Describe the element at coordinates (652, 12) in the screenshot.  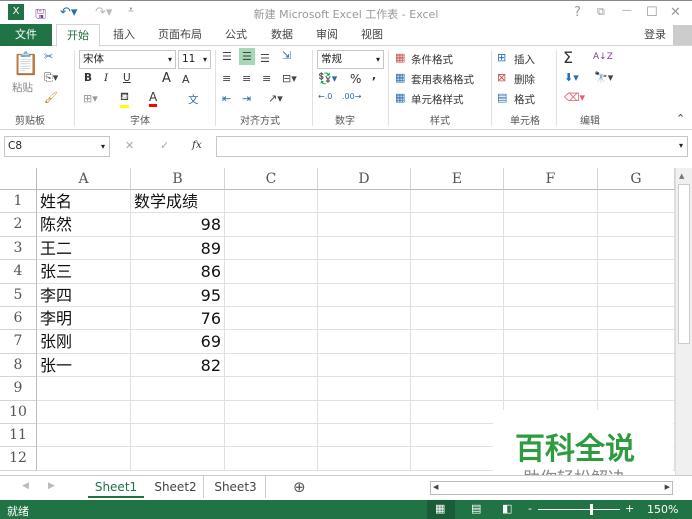
I see `maximize-button: ☐` at that location.